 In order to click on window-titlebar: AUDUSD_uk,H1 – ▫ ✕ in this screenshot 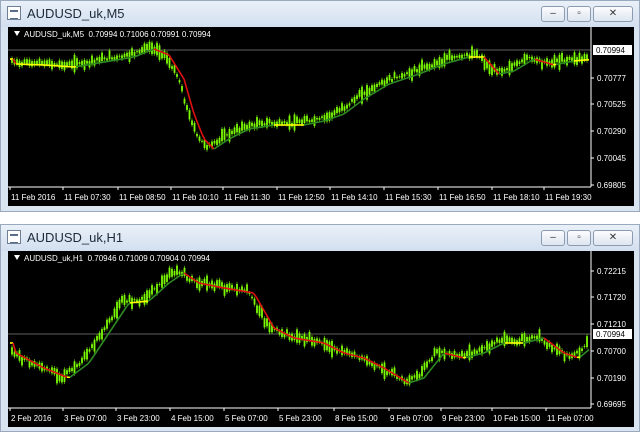, I will do `click(320, 238)`.